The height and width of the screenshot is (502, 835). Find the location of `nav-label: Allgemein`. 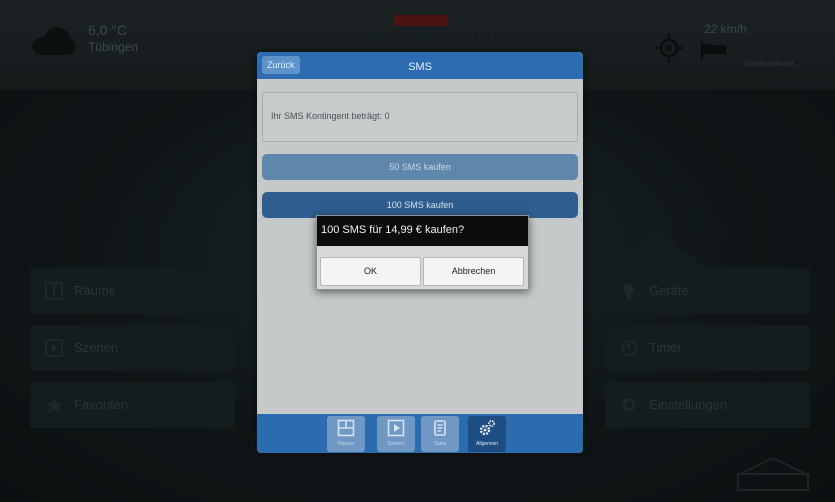

nav-label: Allgemein is located at coordinates (487, 444).